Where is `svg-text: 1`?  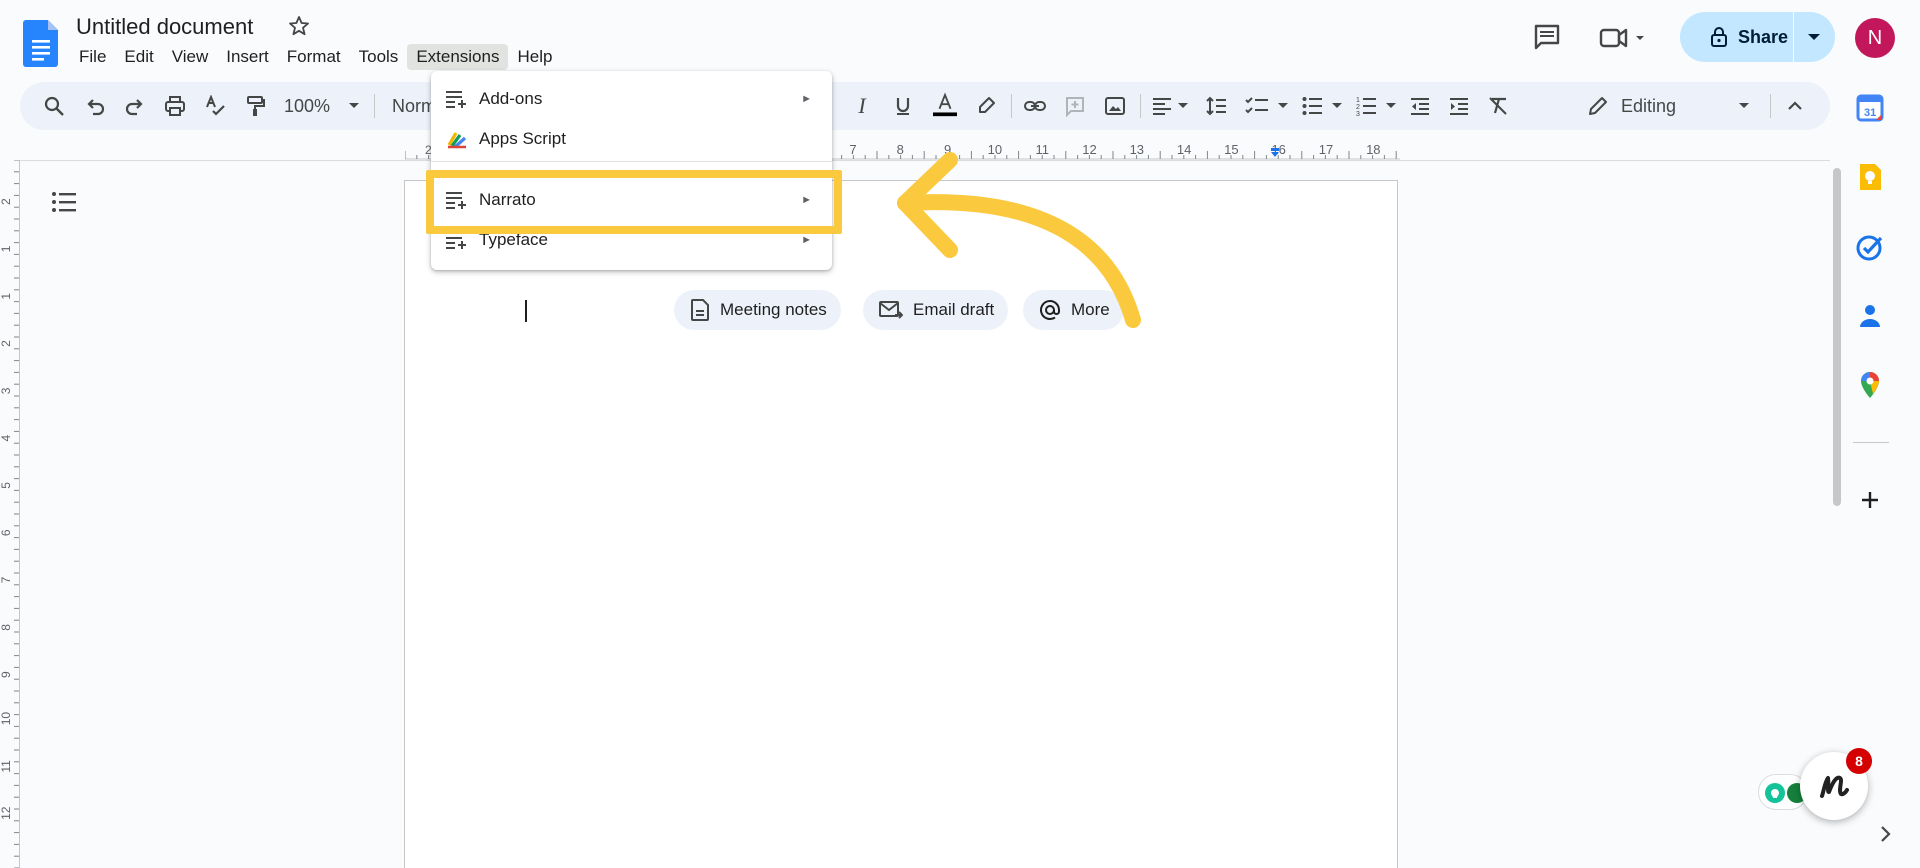
svg-text: 1 is located at coordinates (1358, 100).